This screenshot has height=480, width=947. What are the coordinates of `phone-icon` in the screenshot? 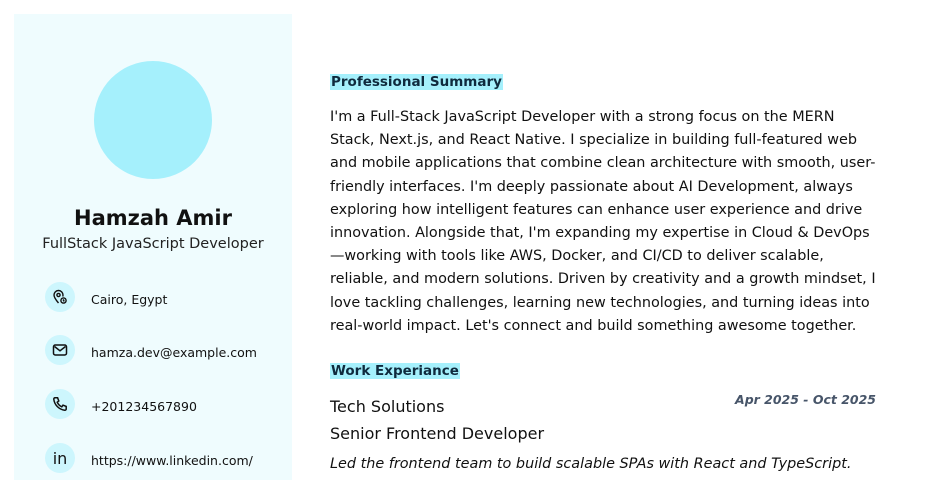 It's located at (60, 404).